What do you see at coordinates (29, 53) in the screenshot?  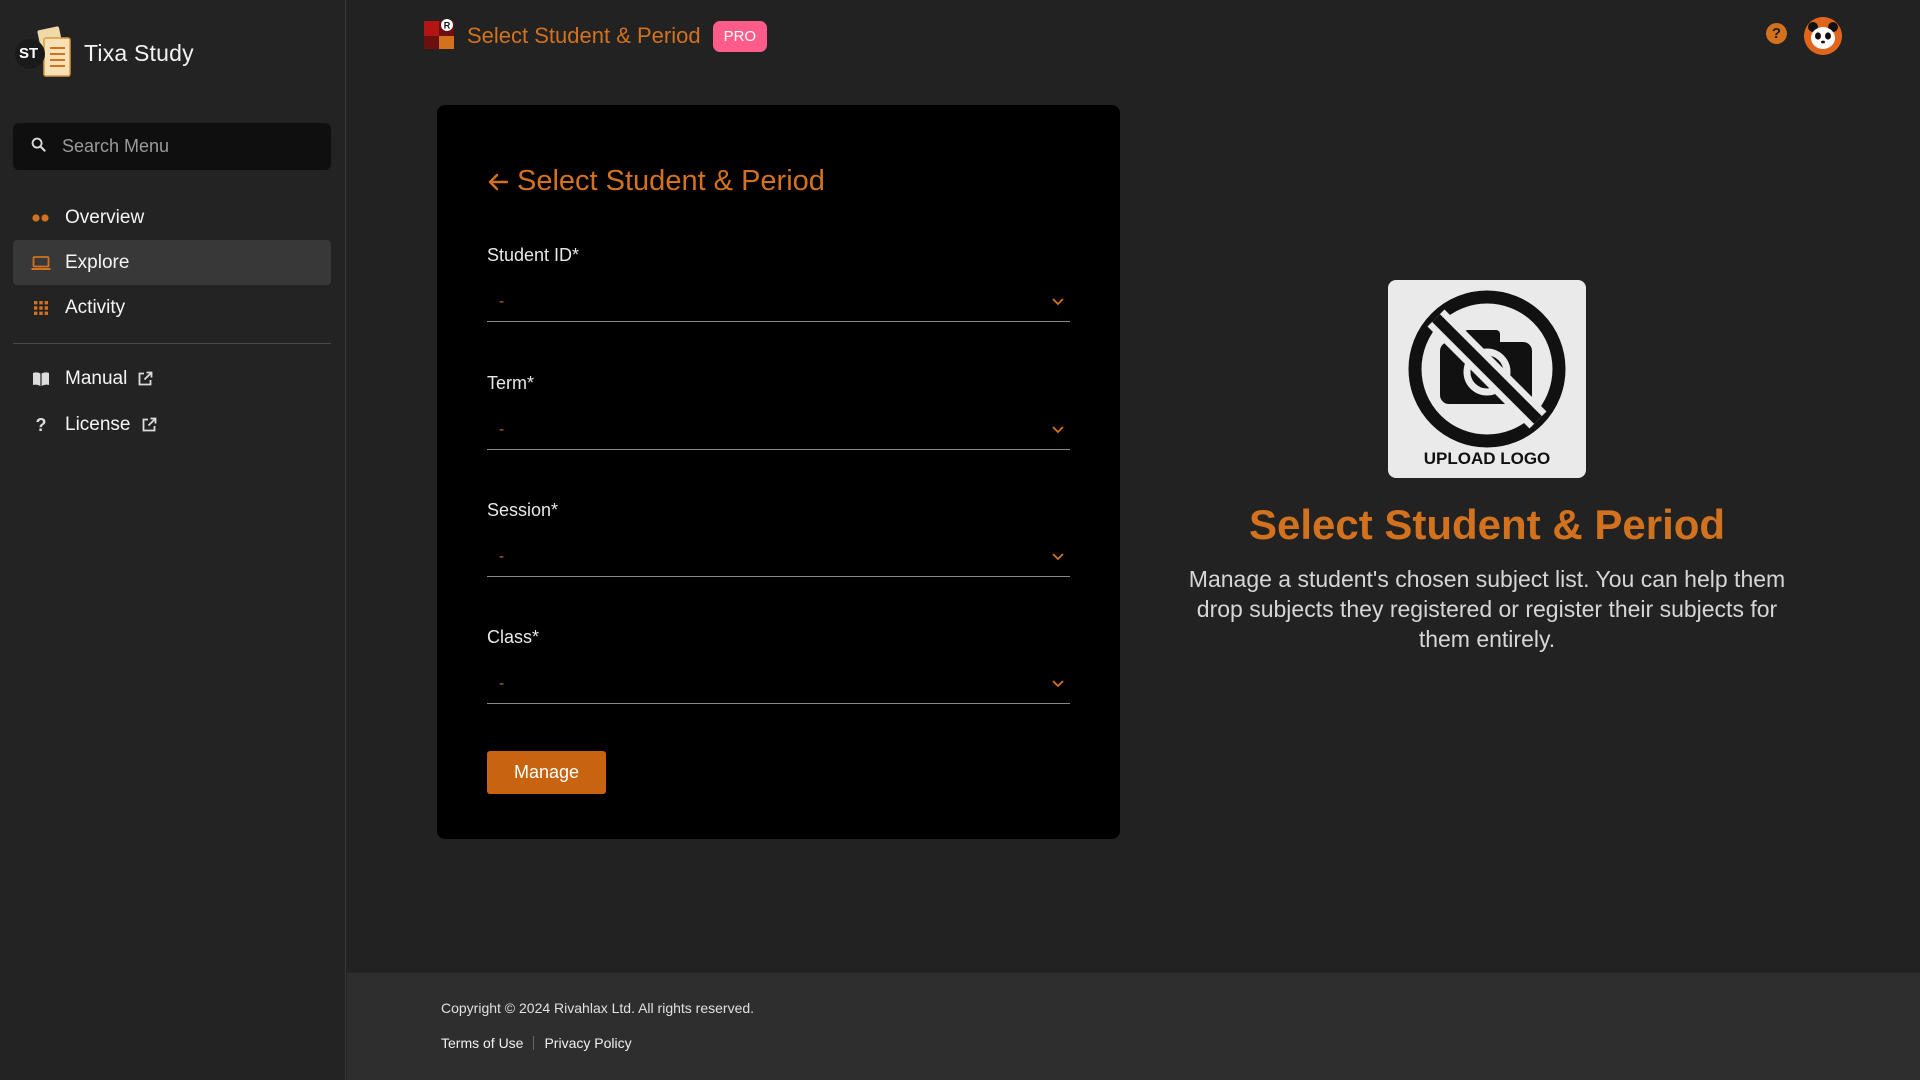 I see `logo-initials: ST` at bounding box center [29, 53].